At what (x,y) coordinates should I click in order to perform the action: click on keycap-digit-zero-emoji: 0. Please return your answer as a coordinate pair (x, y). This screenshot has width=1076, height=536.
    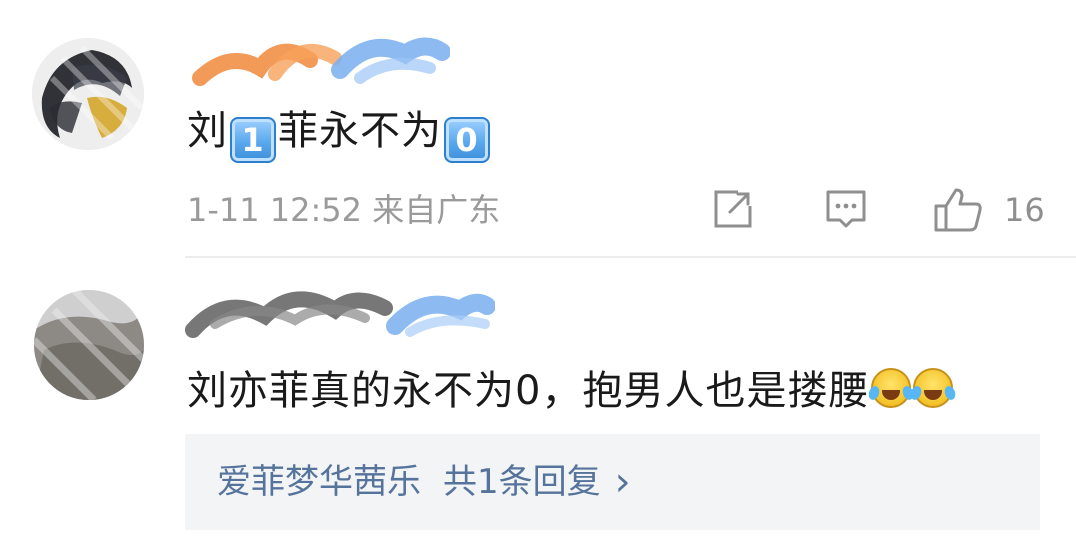
    Looking at the image, I should click on (467, 140).